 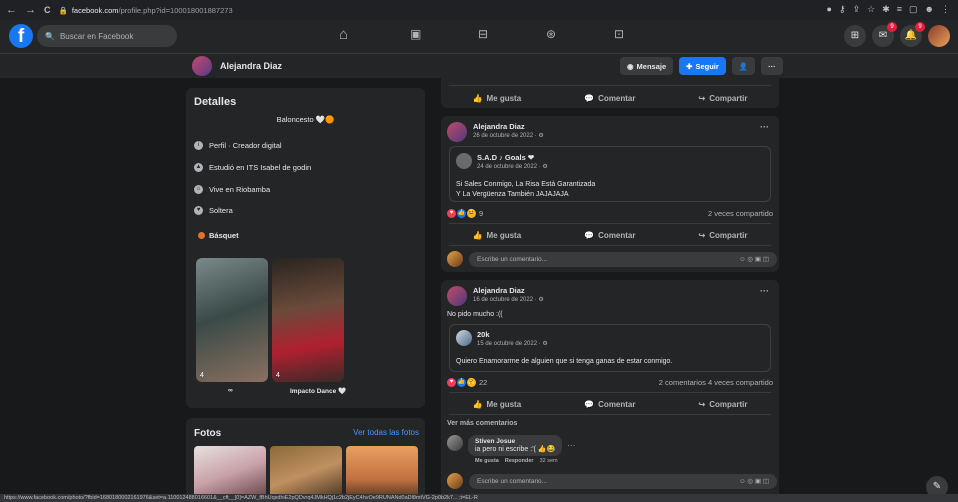 What do you see at coordinates (251, 66) in the screenshot?
I see `profile-name: Alejandra Diaz` at bounding box center [251, 66].